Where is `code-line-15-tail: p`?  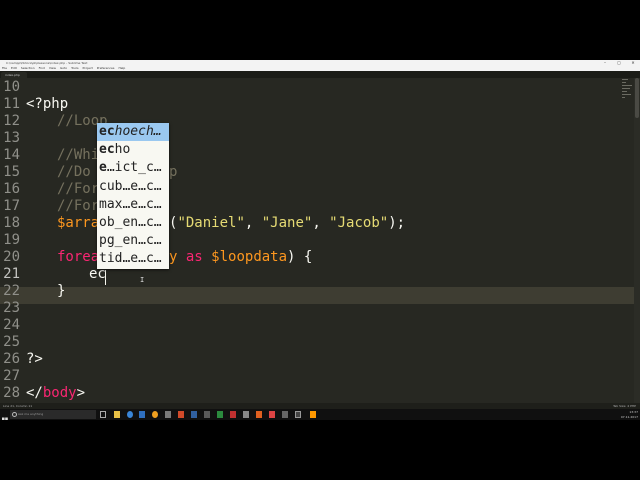
code-line-15-tail: p is located at coordinates (173, 172).